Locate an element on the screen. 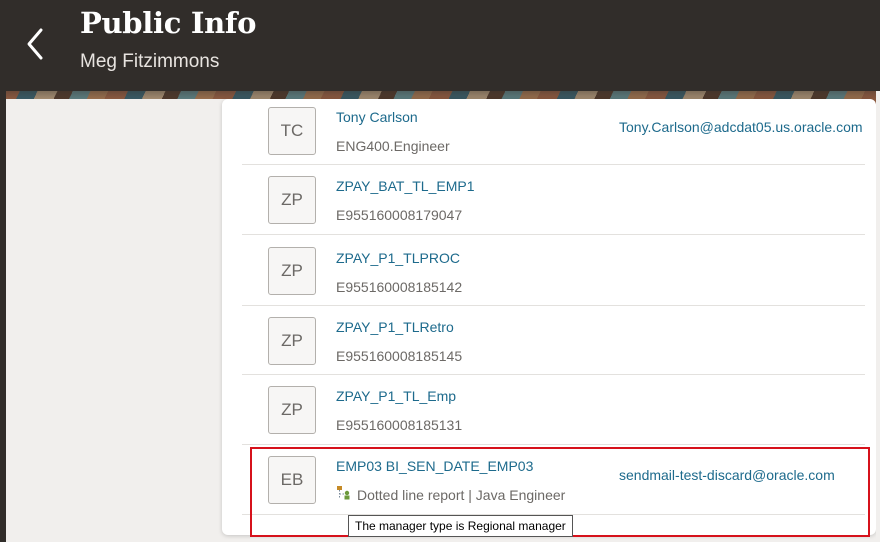  person-email-link: Tony.Carlson@adcdat05.us.oracle.com is located at coordinates (741, 127).